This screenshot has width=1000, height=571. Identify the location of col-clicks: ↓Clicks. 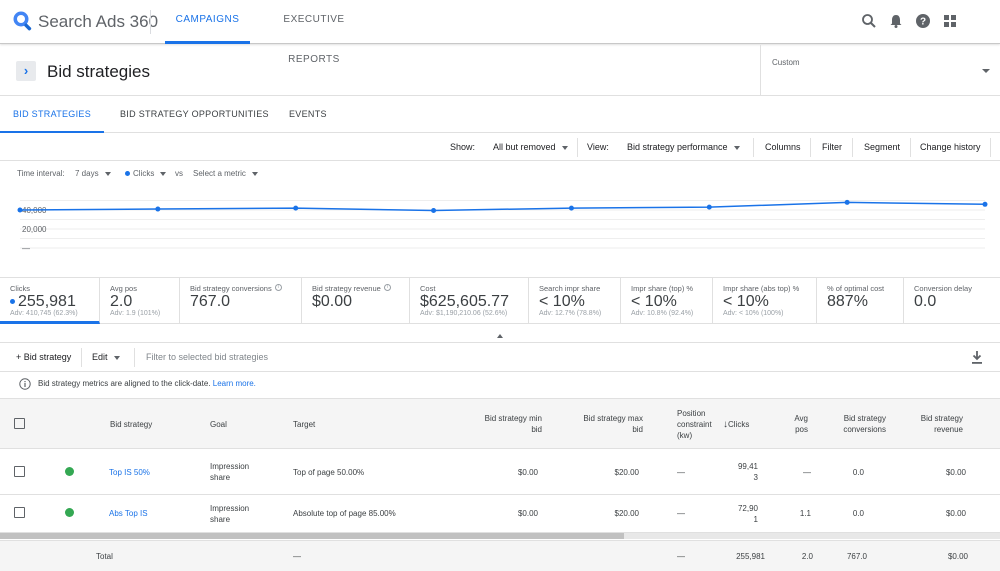
(736, 424).